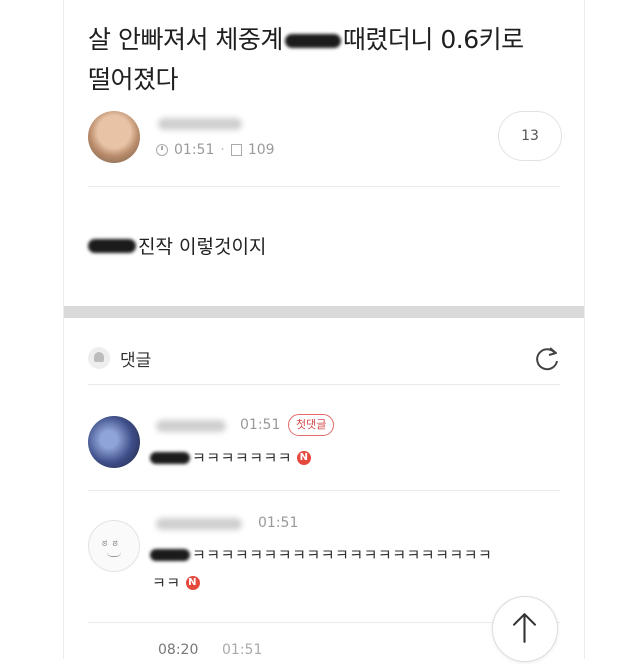 The height and width of the screenshot is (664, 640). I want to click on comments-header: 댓글, so click(326, 358).